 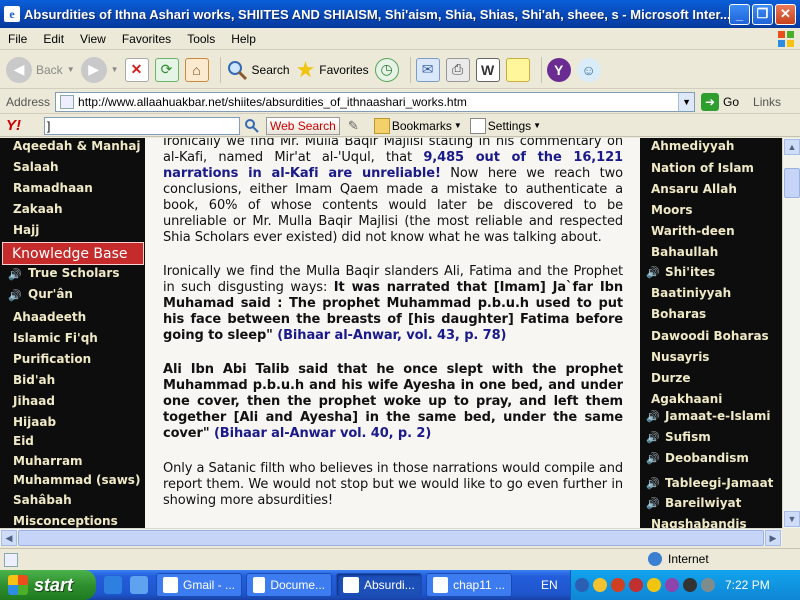 I want to click on horizontal-scroll-thumb, so click(x=391, y=538).